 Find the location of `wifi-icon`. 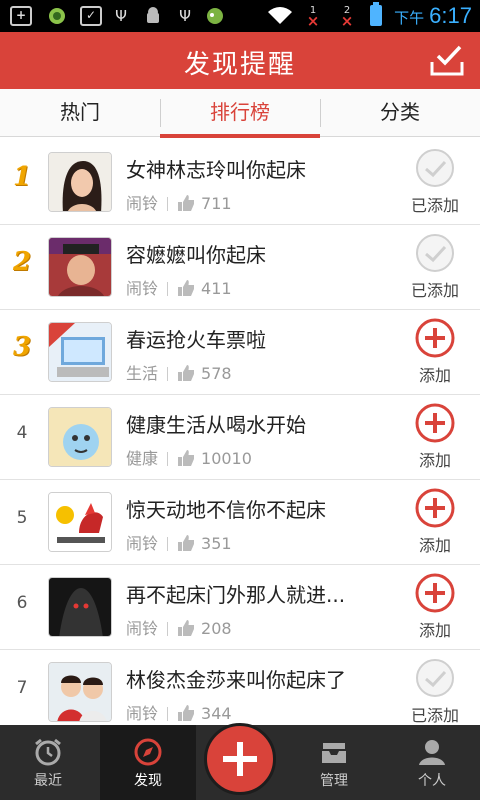

wifi-icon is located at coordinates (280, 16).